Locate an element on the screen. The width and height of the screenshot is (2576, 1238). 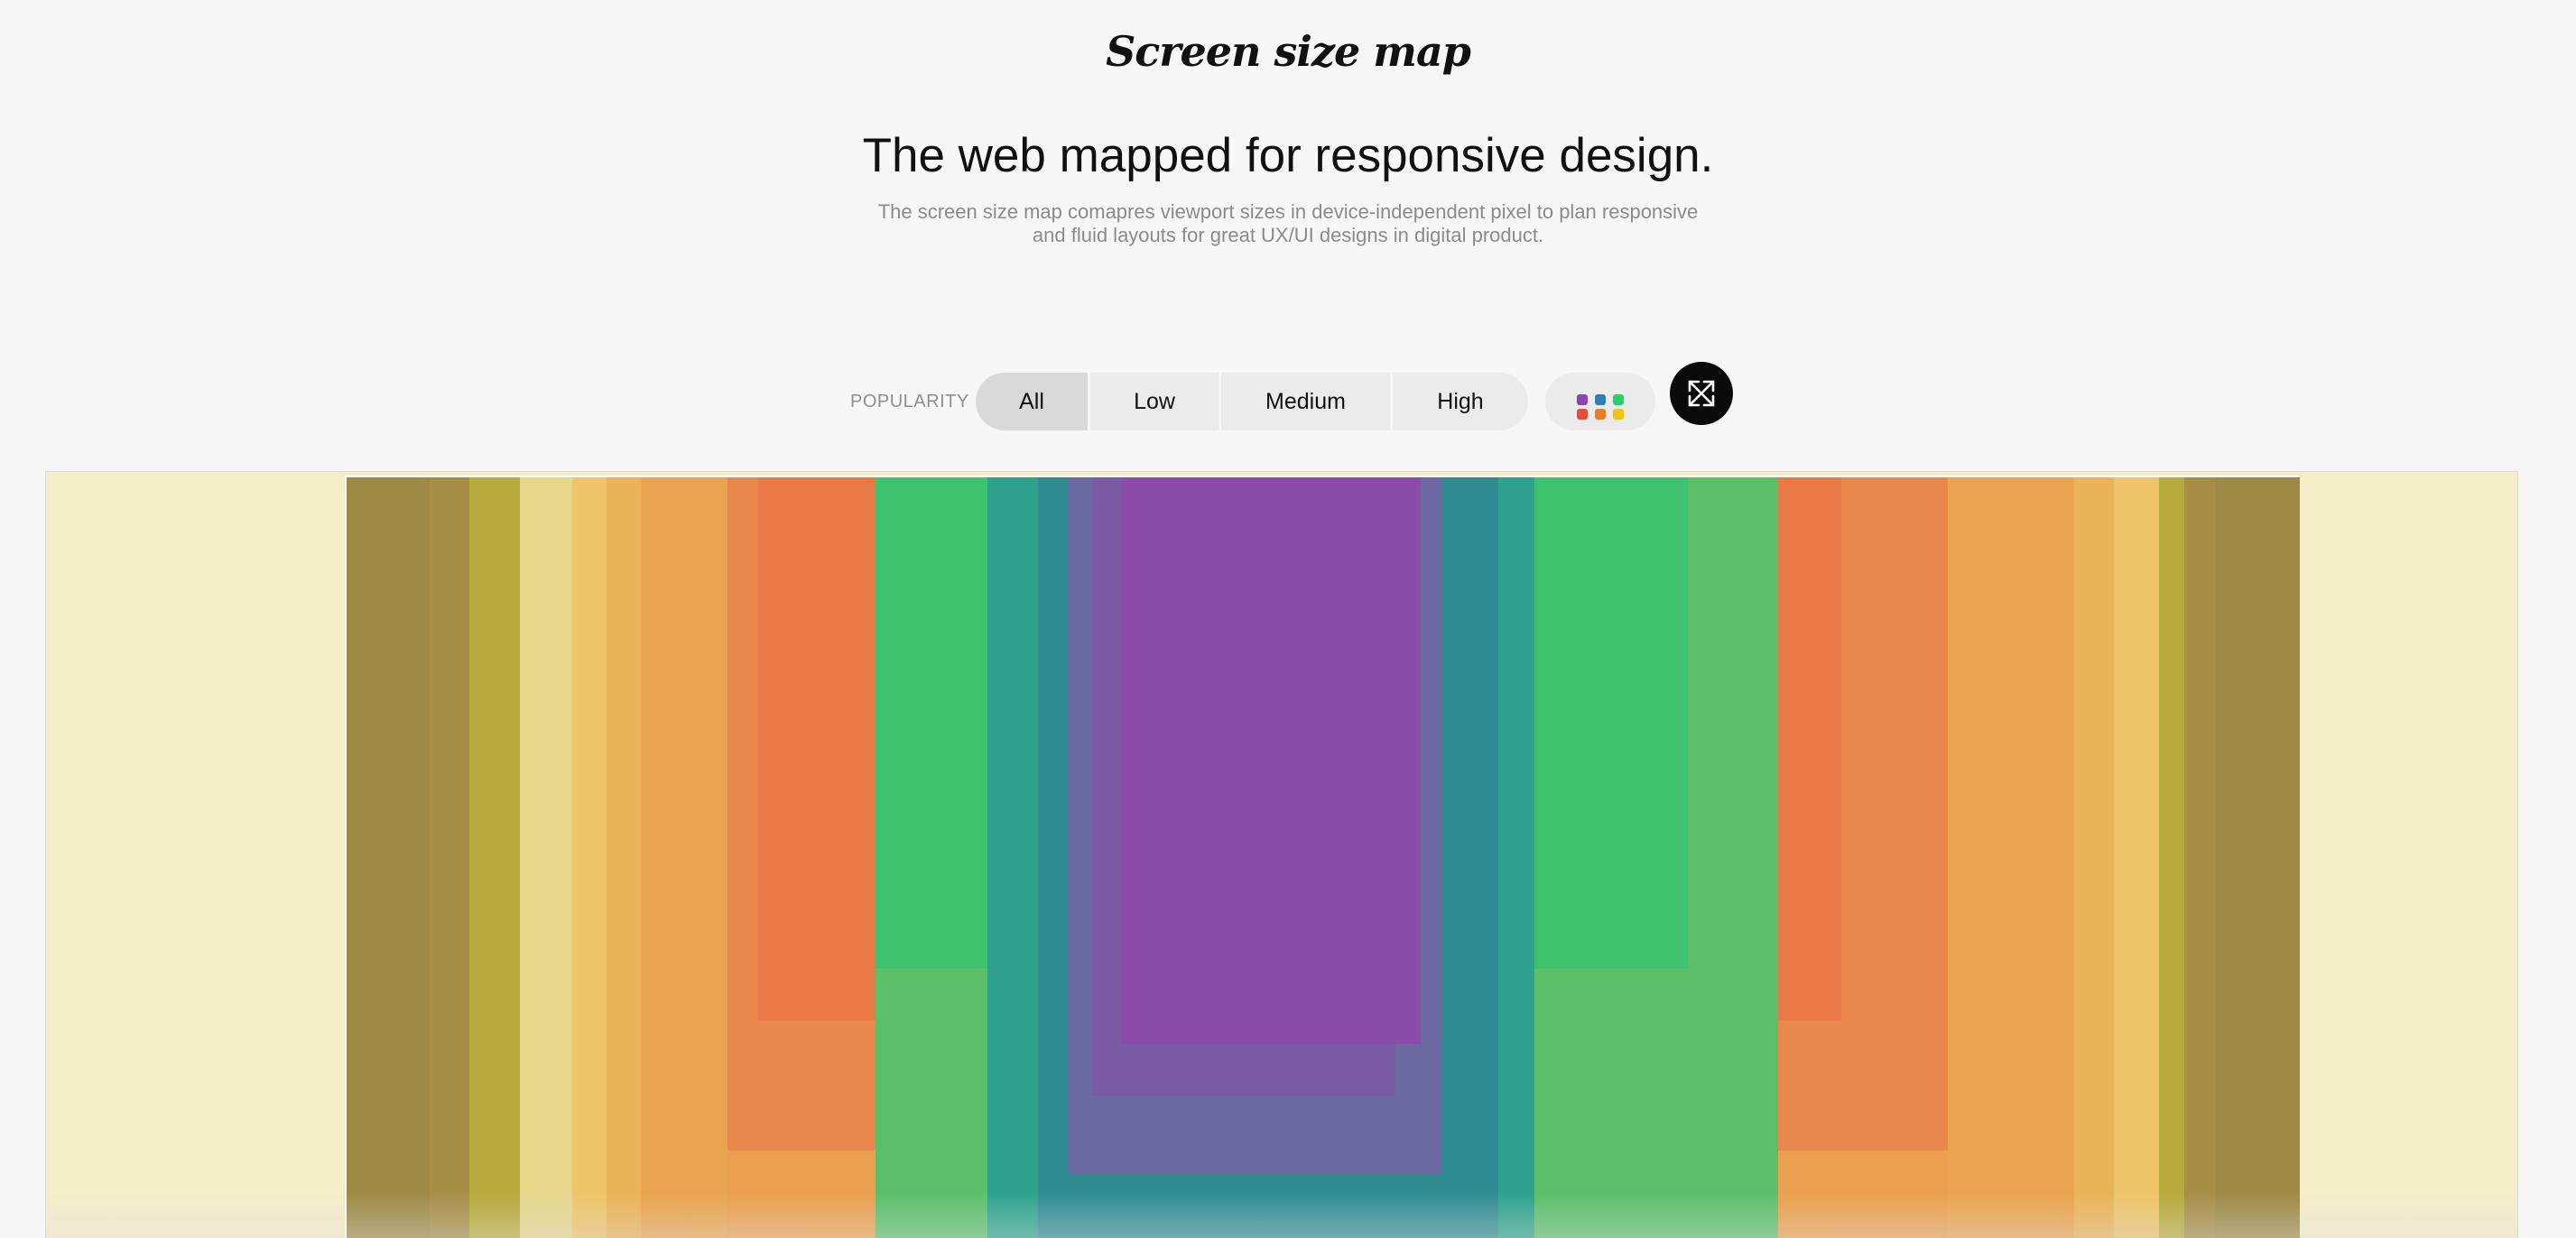
color-palette-button is located at coordinates (1600, 401).